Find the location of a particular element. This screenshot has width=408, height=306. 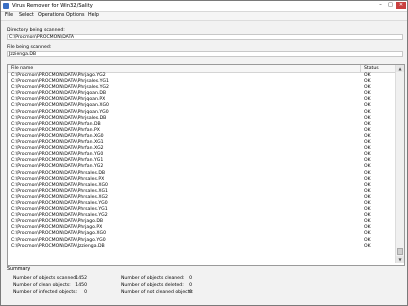

menu-bar: File Select Operations Options Help is located at coordinates (204, 16).